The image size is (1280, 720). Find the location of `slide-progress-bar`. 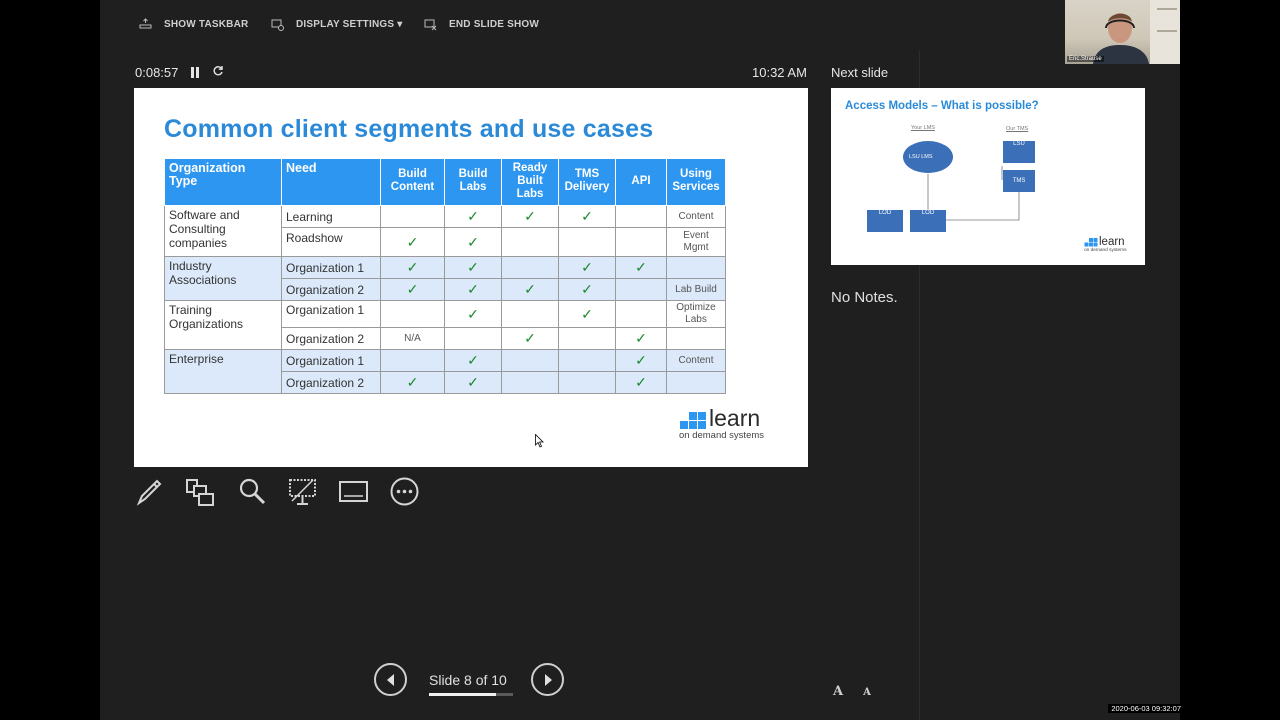

slide-progress-bar is located at coordinates (471, 694).